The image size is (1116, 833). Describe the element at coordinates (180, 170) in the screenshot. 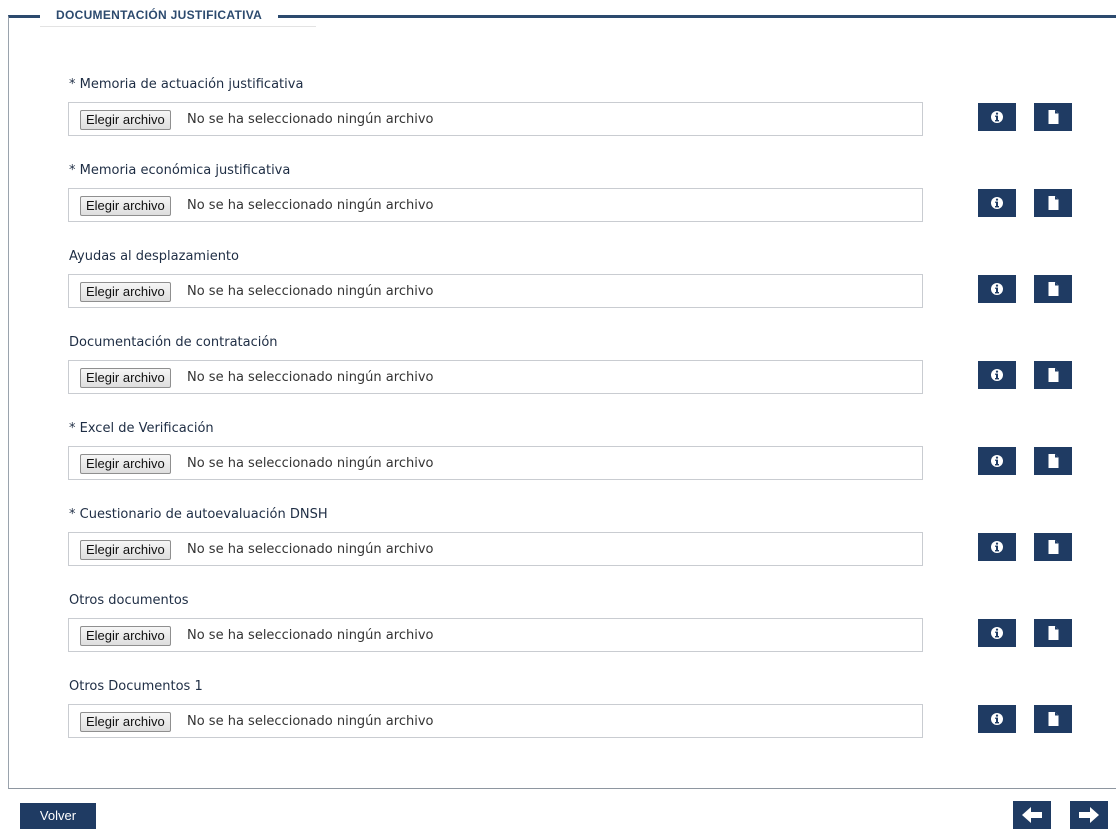

I see `file-upload-label: * Memoria económica justificativa` at that location.